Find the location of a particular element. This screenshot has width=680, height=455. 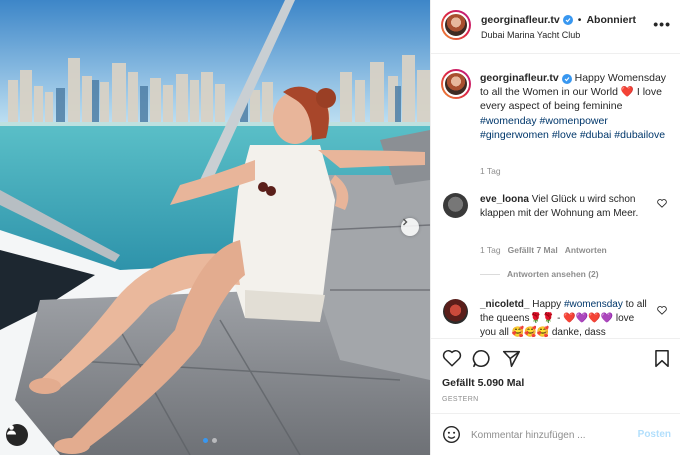

comment-input is located at coordinates (551, 435).